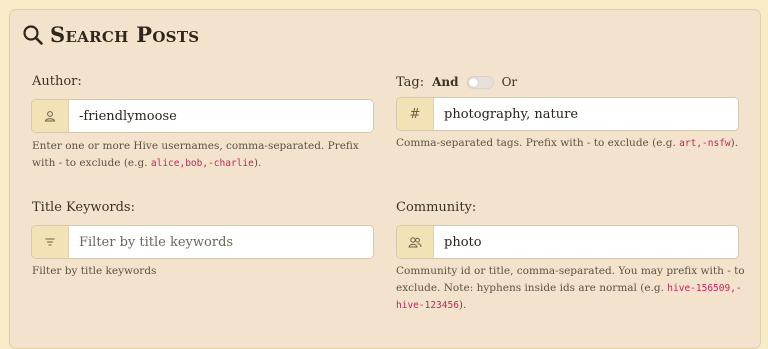  I want to click on title-keywords-input-group, so click(202, 242).